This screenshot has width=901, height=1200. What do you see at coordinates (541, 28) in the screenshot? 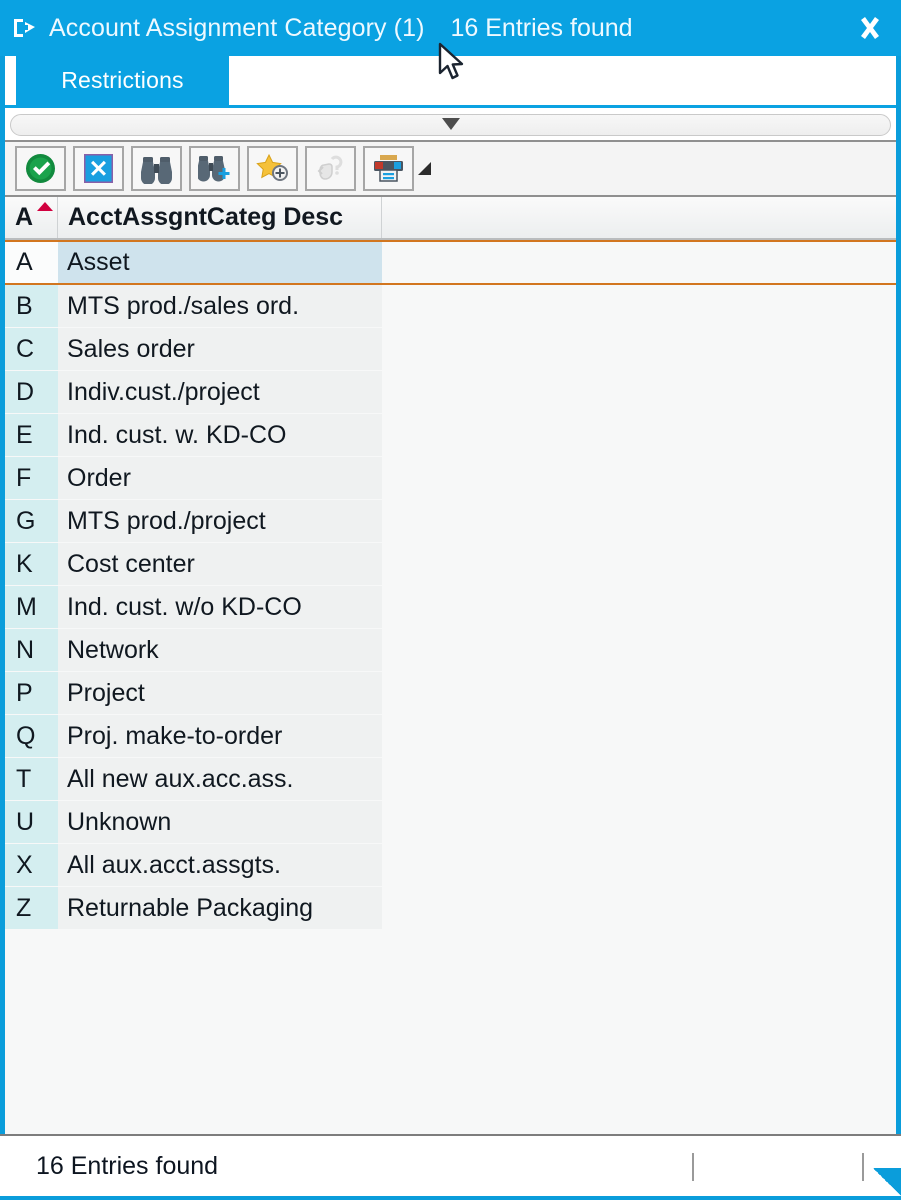
I see `title-entries-count: 16 Entries found` at bounding box center [541, 28].